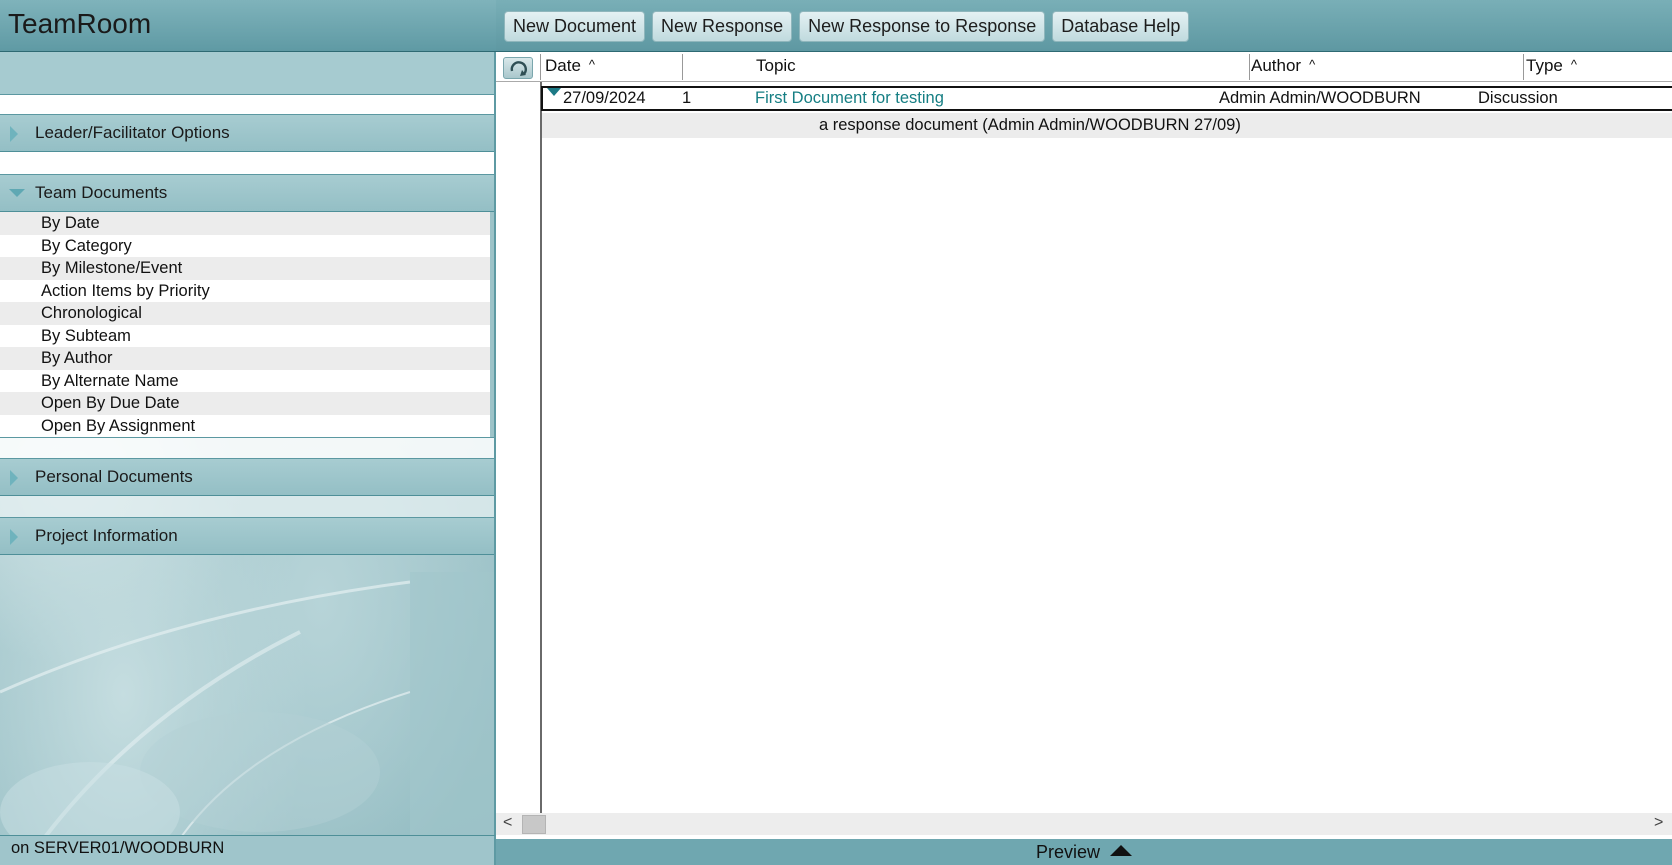  I want to click on view-by-alternate-name: By Alternate Name, so click(245, 380).